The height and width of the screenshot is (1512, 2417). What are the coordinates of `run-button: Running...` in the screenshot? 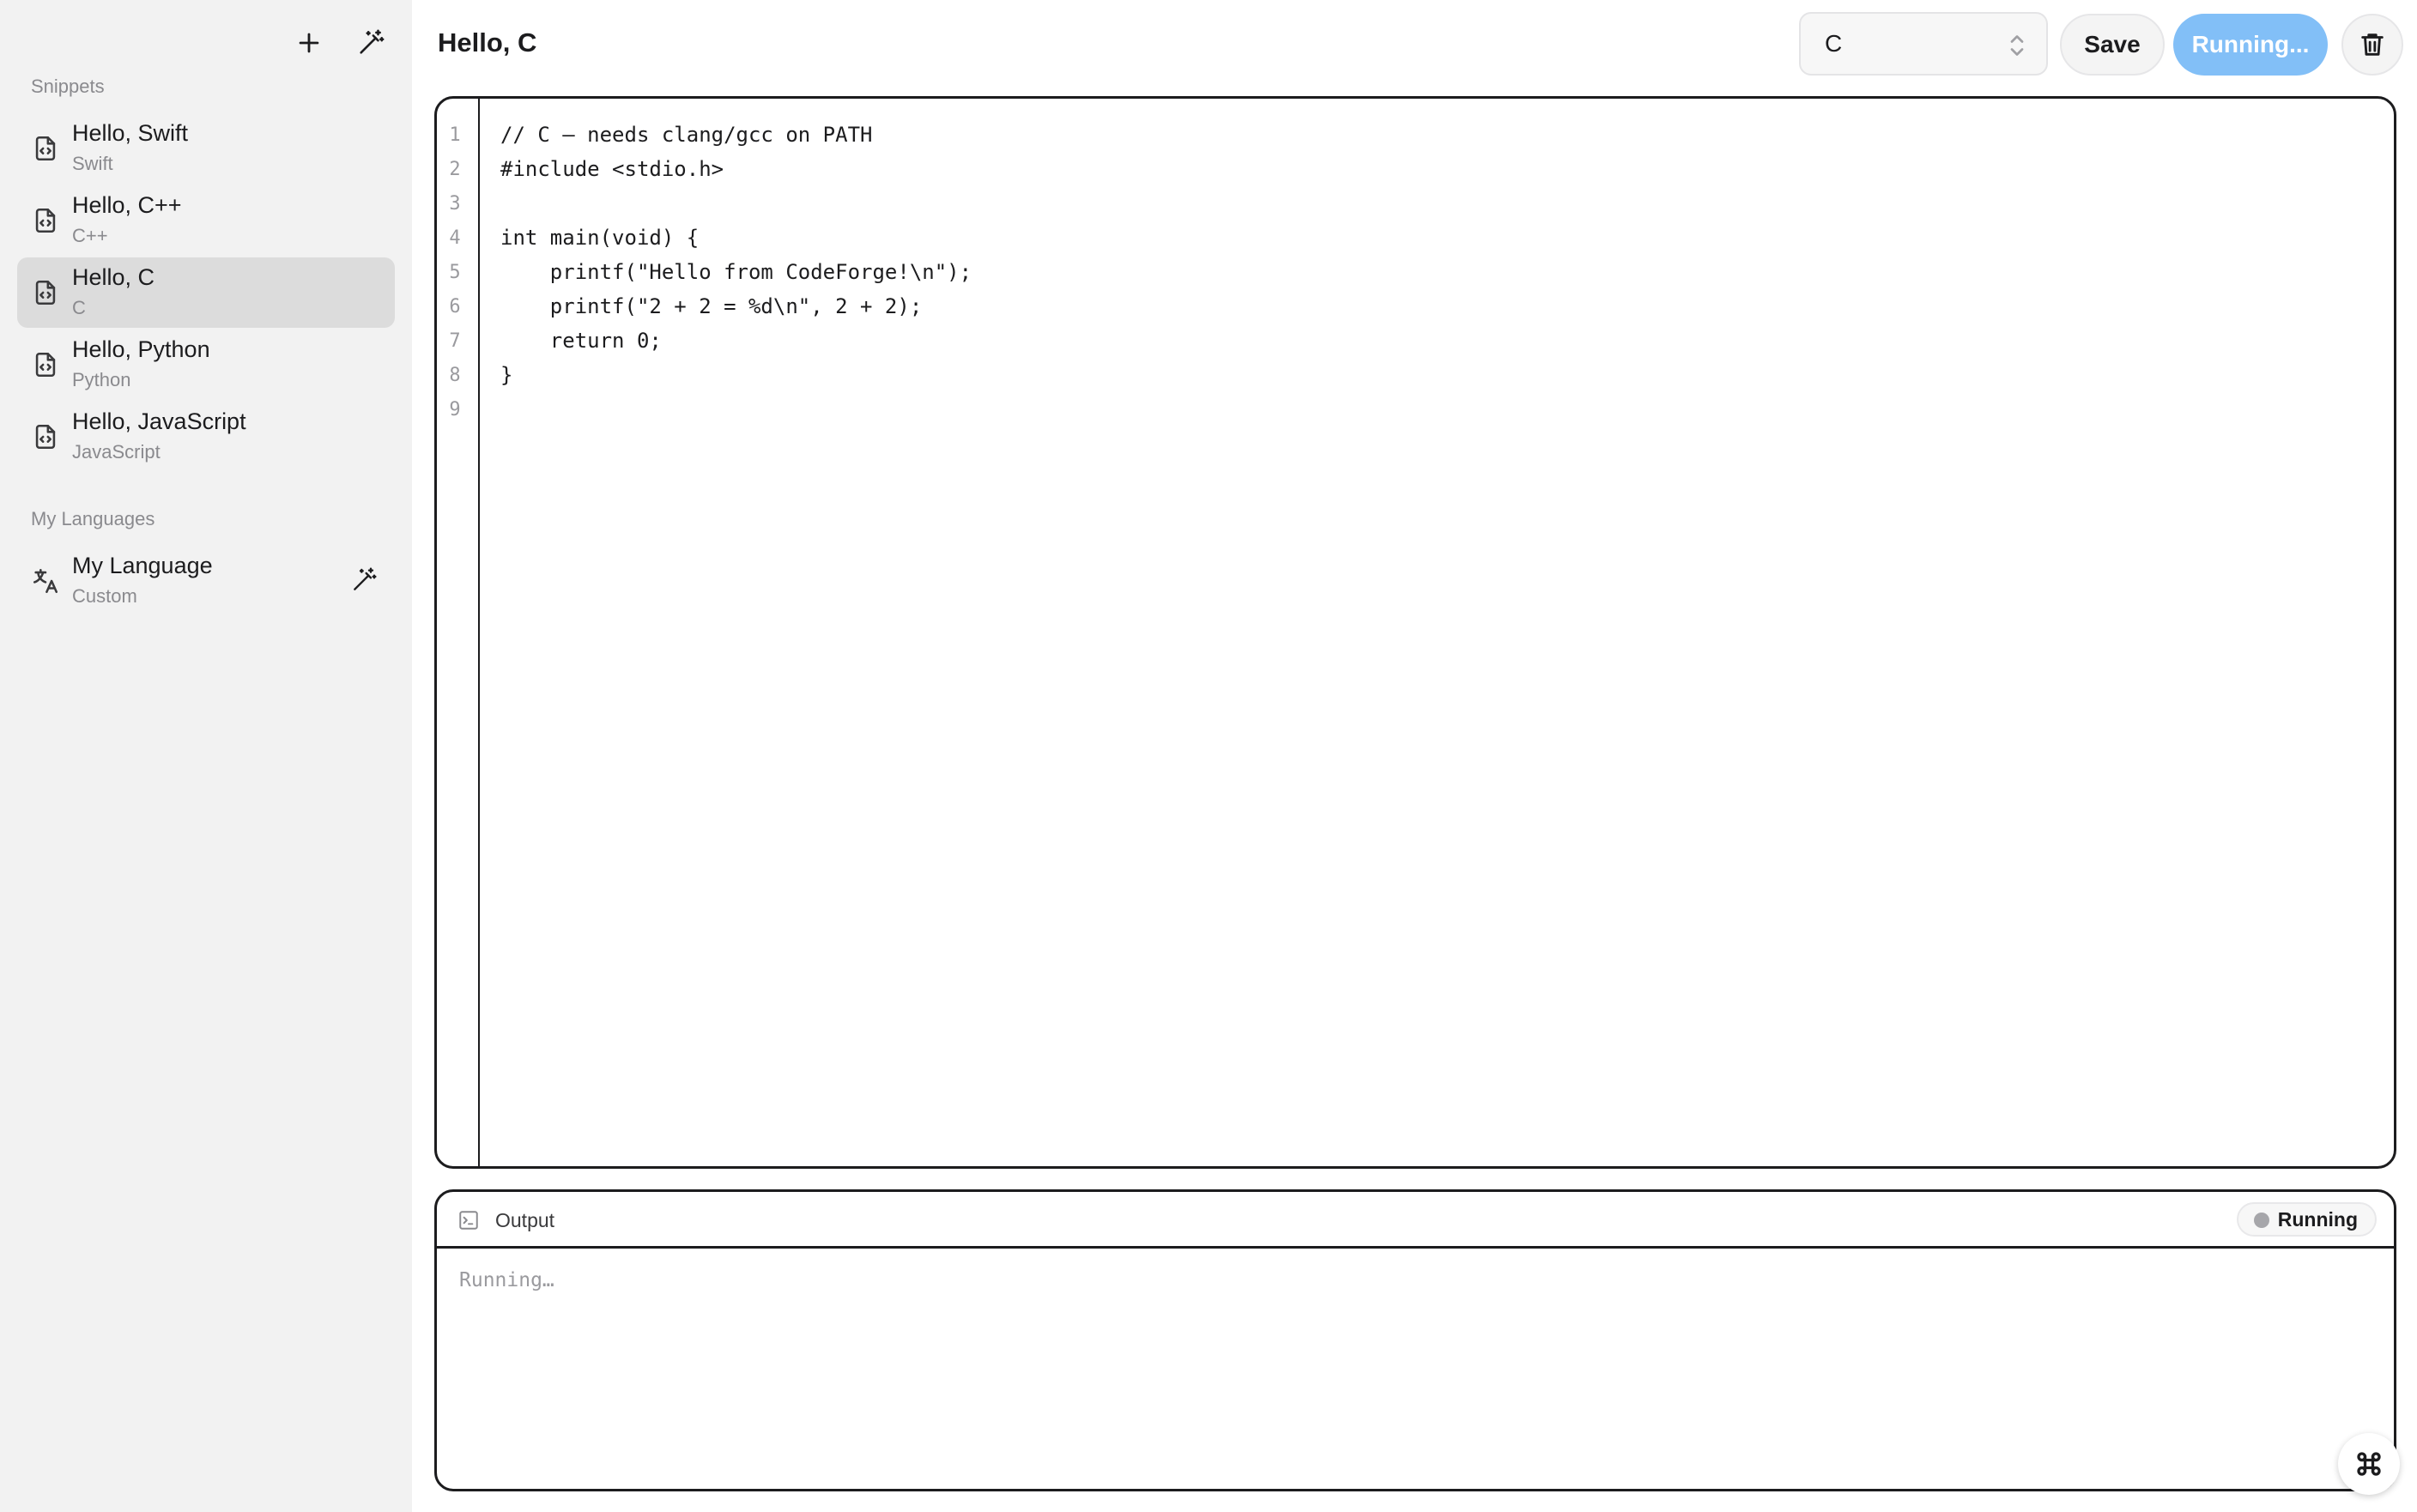 It's located at (2250, 45).